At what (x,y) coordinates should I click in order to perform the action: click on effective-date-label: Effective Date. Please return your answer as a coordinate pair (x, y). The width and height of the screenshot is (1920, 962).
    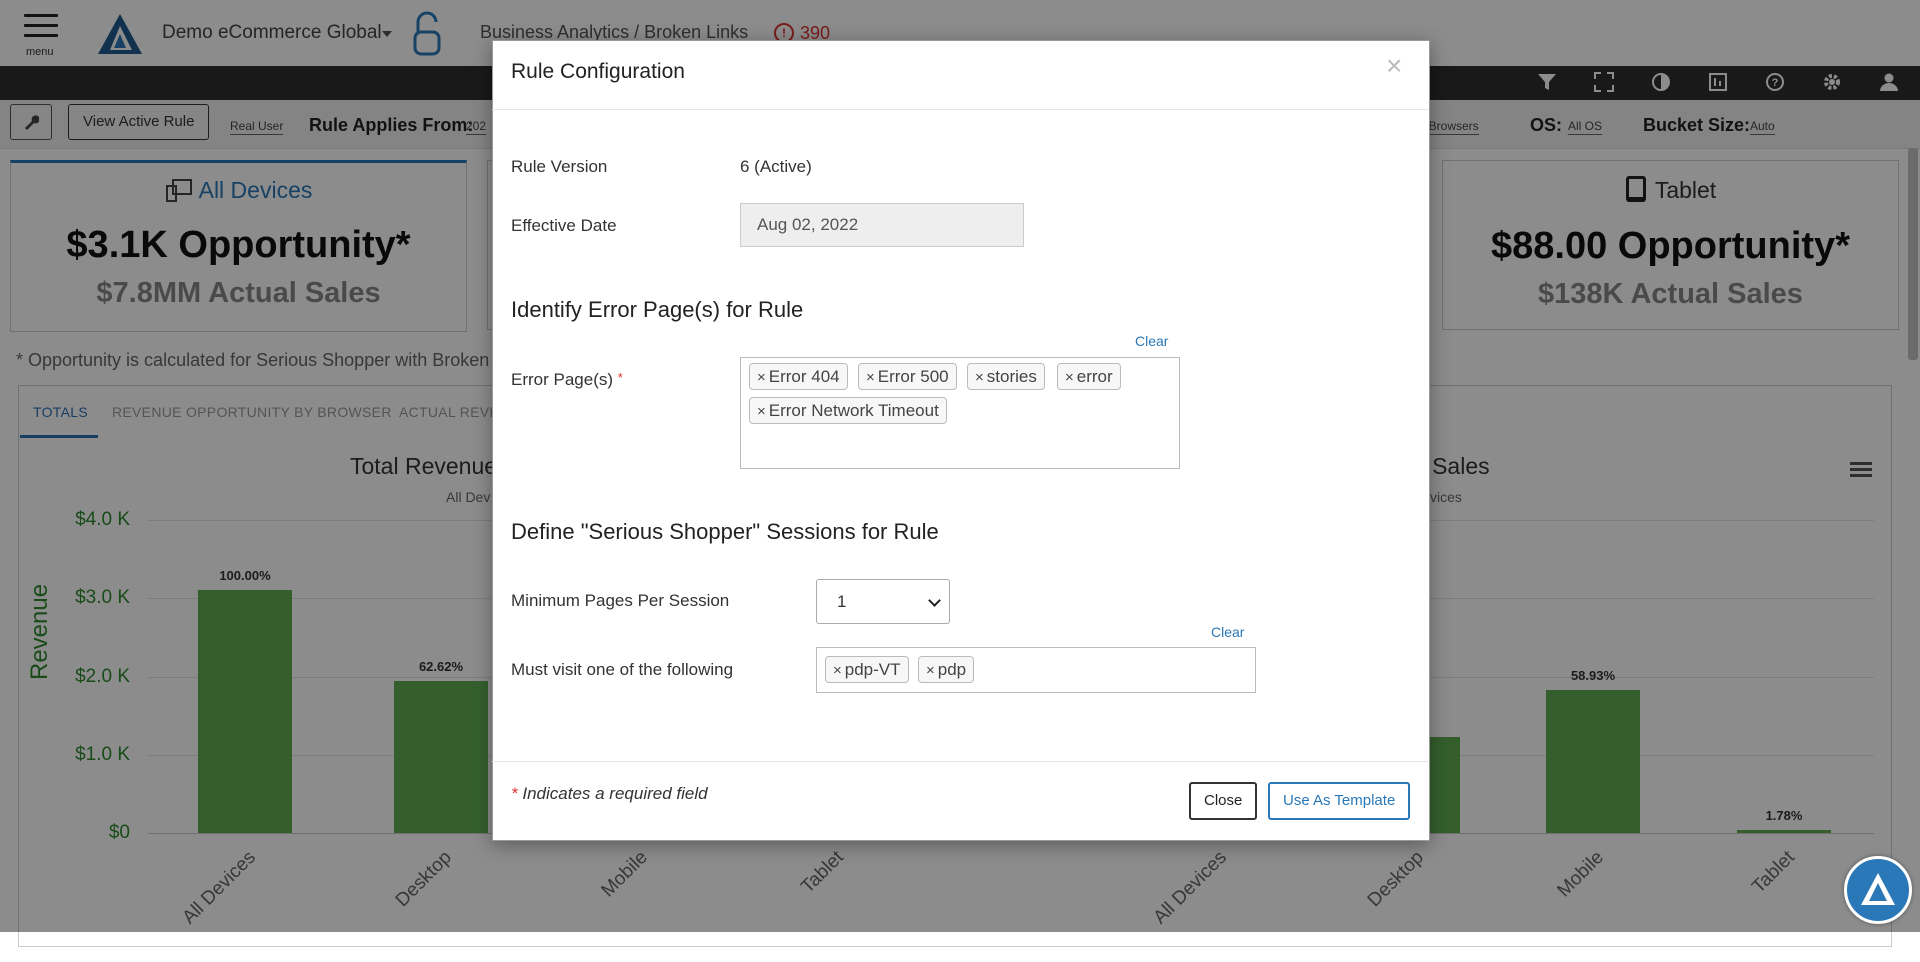
    Looking at the image, I should click on (564, 225).